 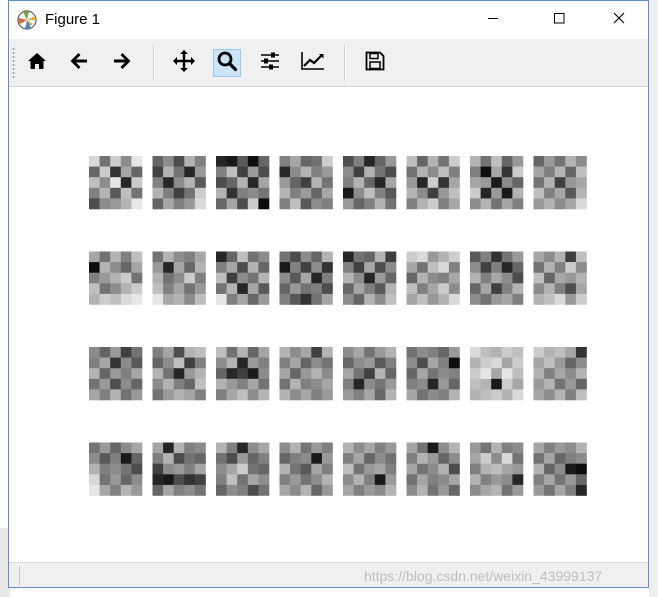 What do you see at coordinates (619, 20) in the screenshot?
I see `close-button` at bounding box center [619, 20].